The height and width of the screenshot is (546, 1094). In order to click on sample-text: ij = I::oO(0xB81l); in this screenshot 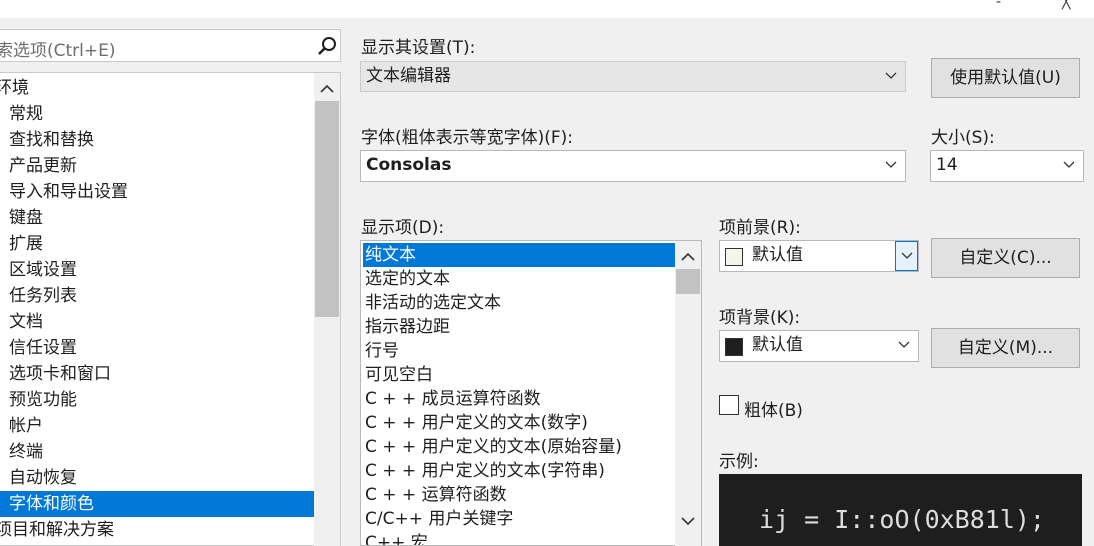, I will do `click(902, 519)`.